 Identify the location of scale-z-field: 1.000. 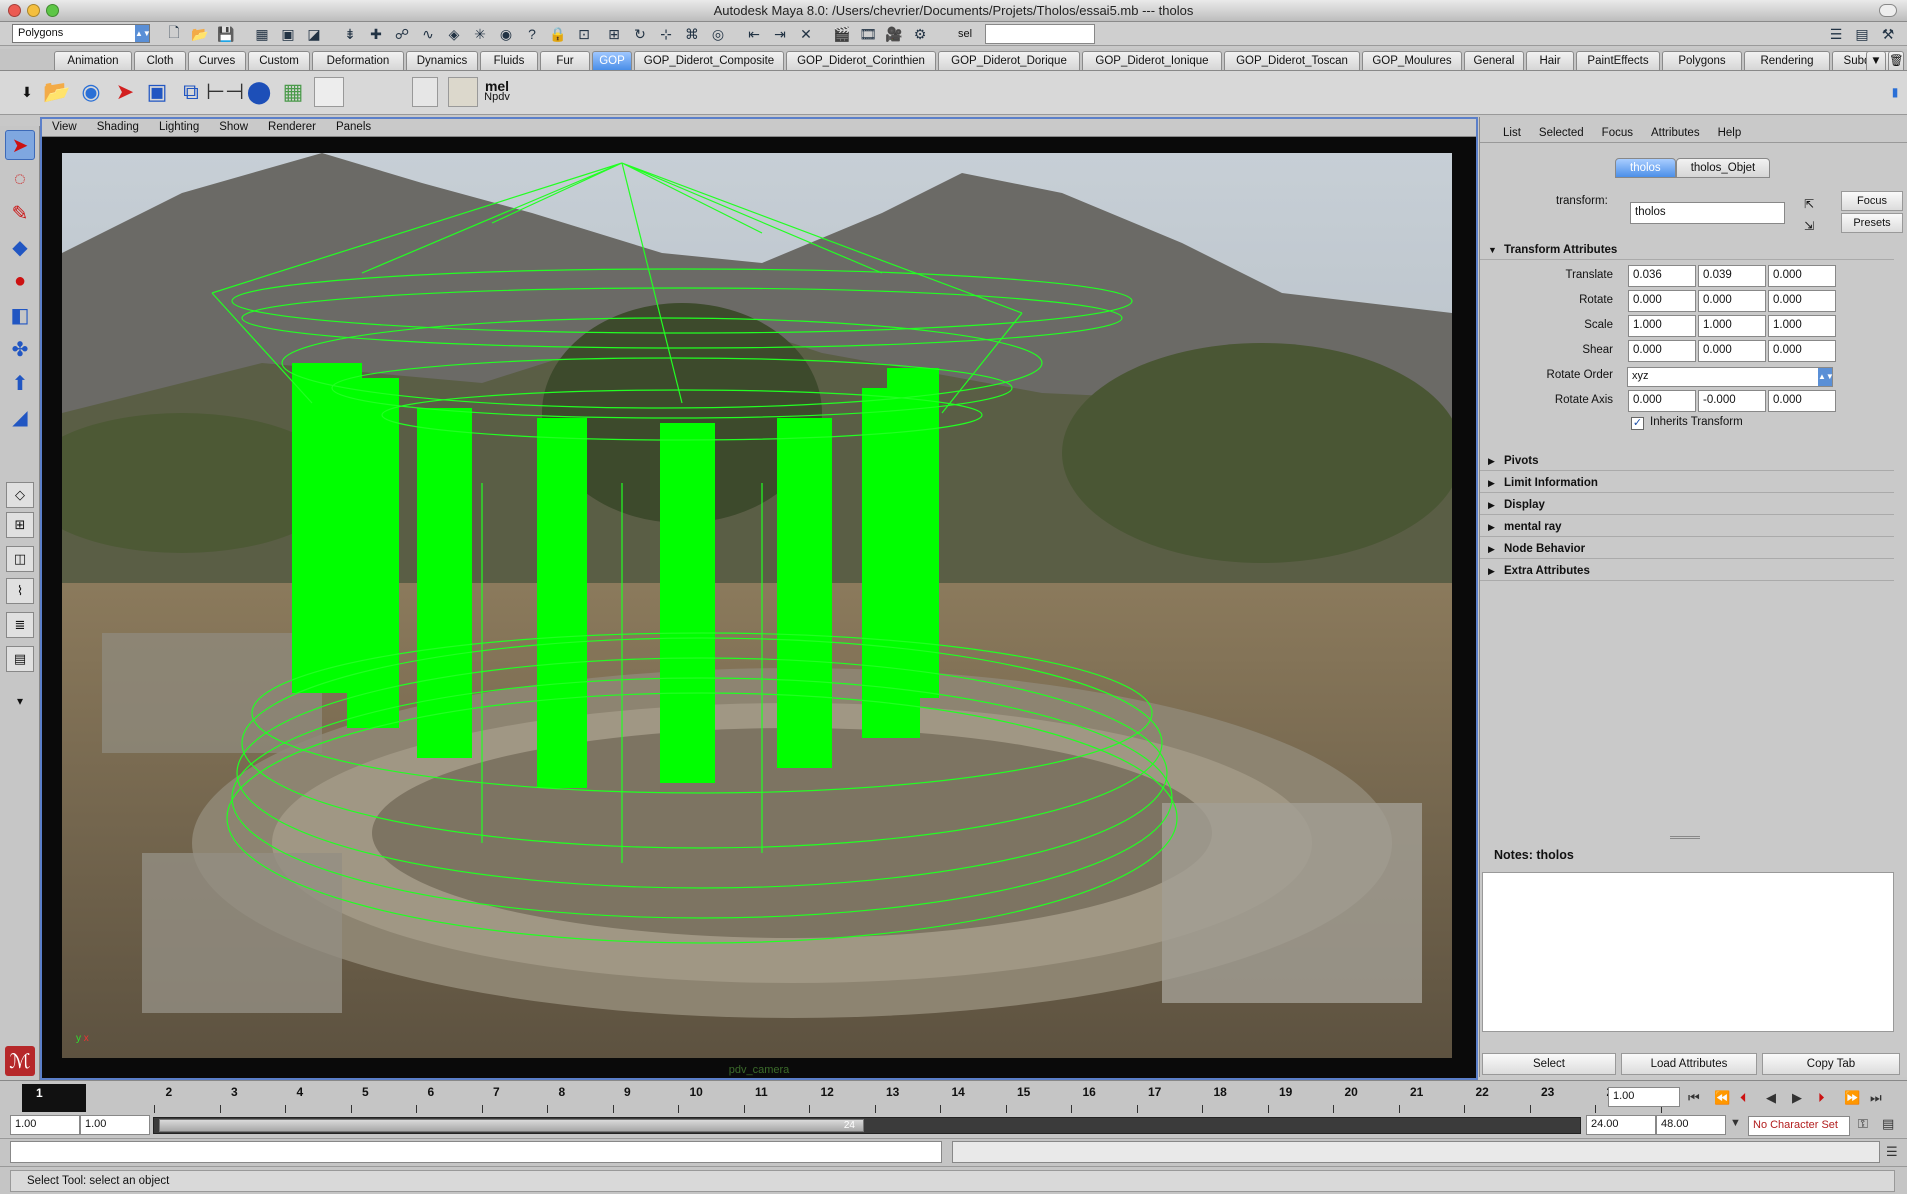
(1802, 326).